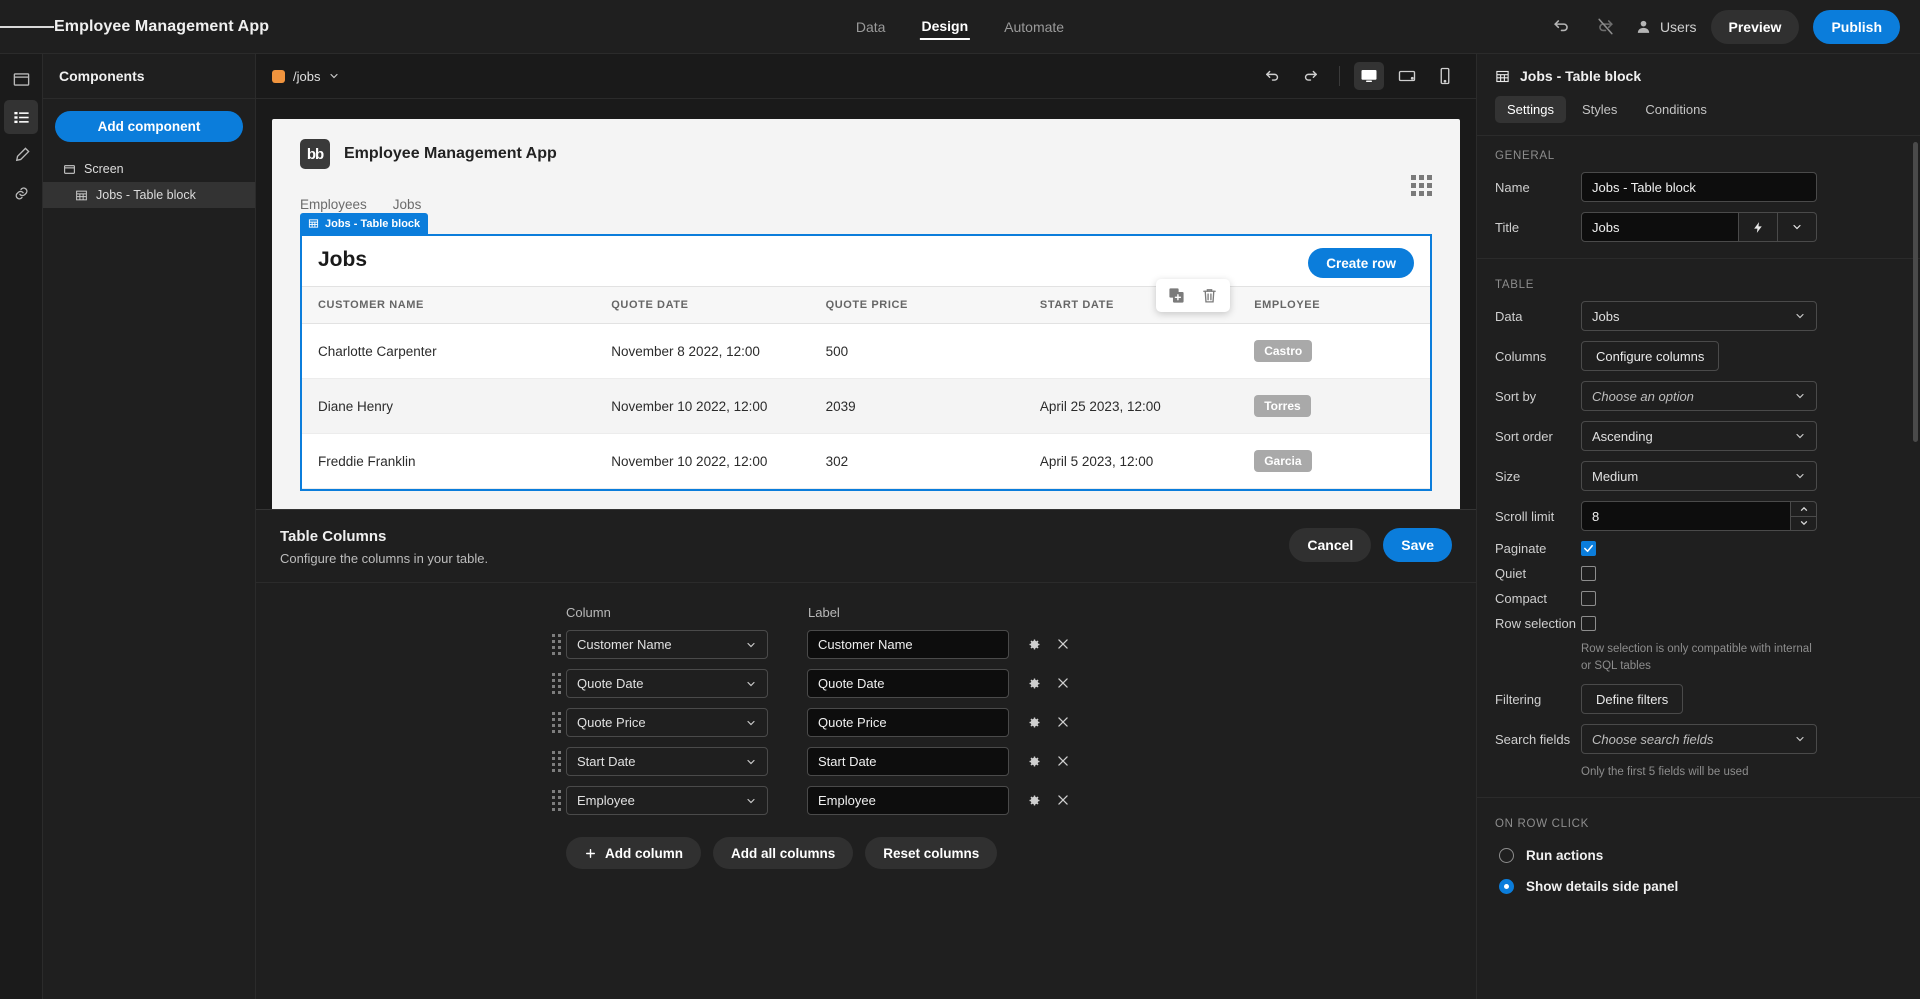 This screenshot has width=1920, height=999. What do you see at coordinates (1698, 578) in the screenshot?
I see `field-quiet: Quiet` at bounding box center [1698, 578].